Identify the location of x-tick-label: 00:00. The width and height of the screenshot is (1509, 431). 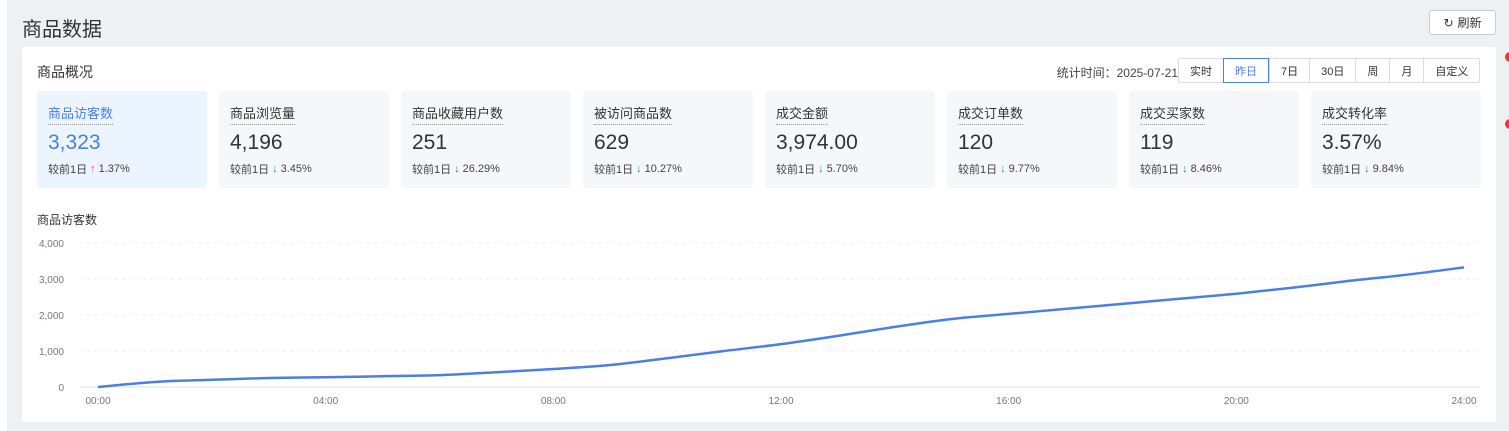
(97, 401).